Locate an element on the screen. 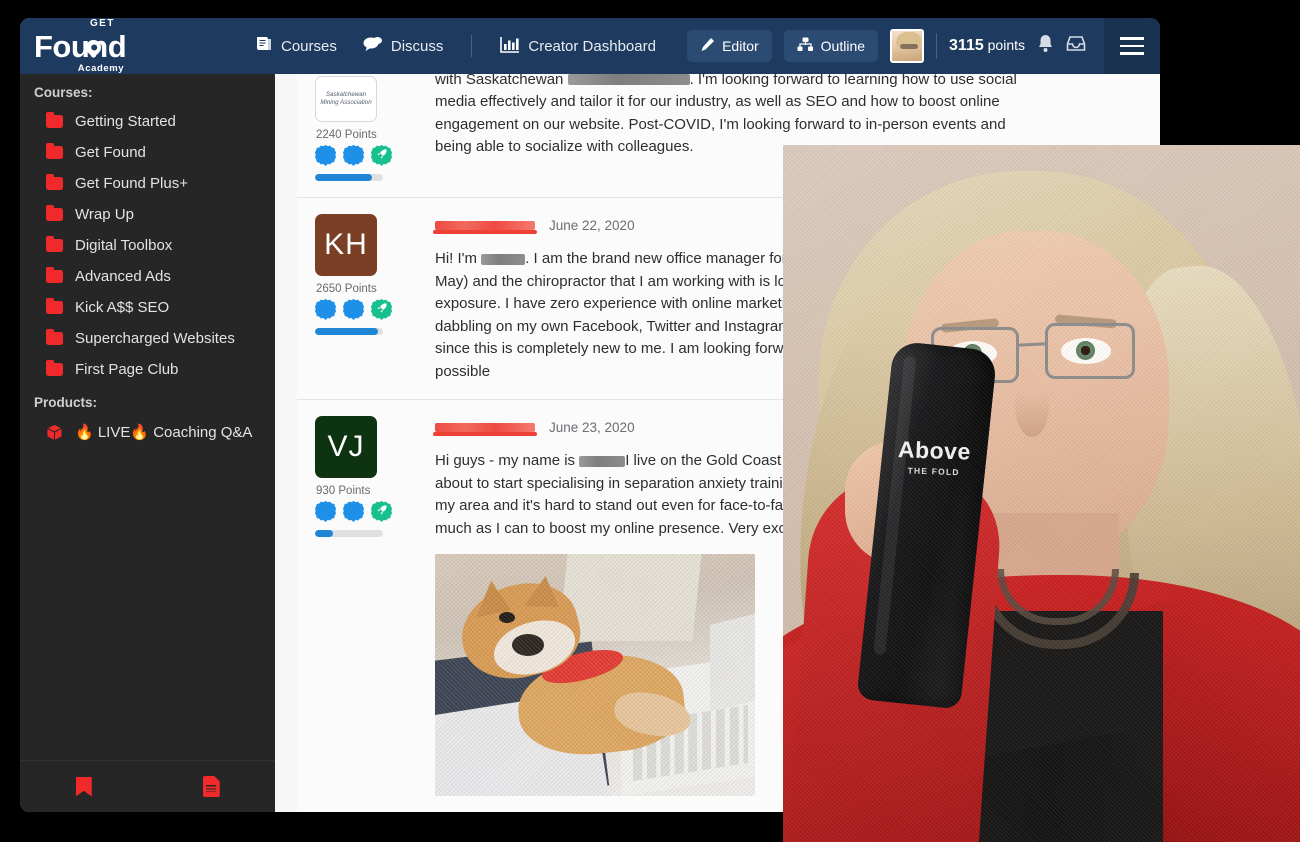  bottle-brand-label: Above THE FOLD is located at coordinates (934, 457).